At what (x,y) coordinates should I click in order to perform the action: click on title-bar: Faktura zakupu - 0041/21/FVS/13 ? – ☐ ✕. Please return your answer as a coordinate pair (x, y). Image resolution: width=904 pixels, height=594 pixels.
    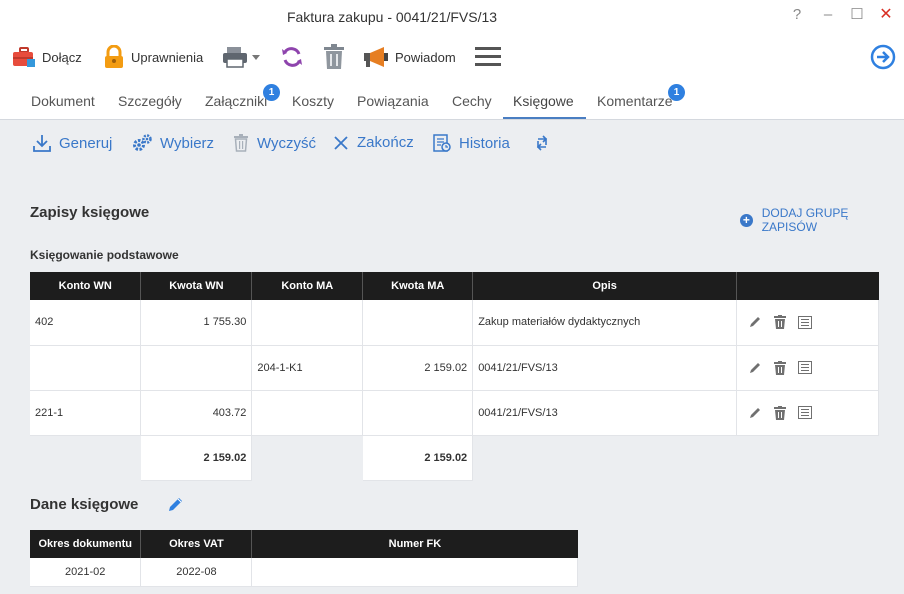
    Looking at the image, I should click on (452, 17).